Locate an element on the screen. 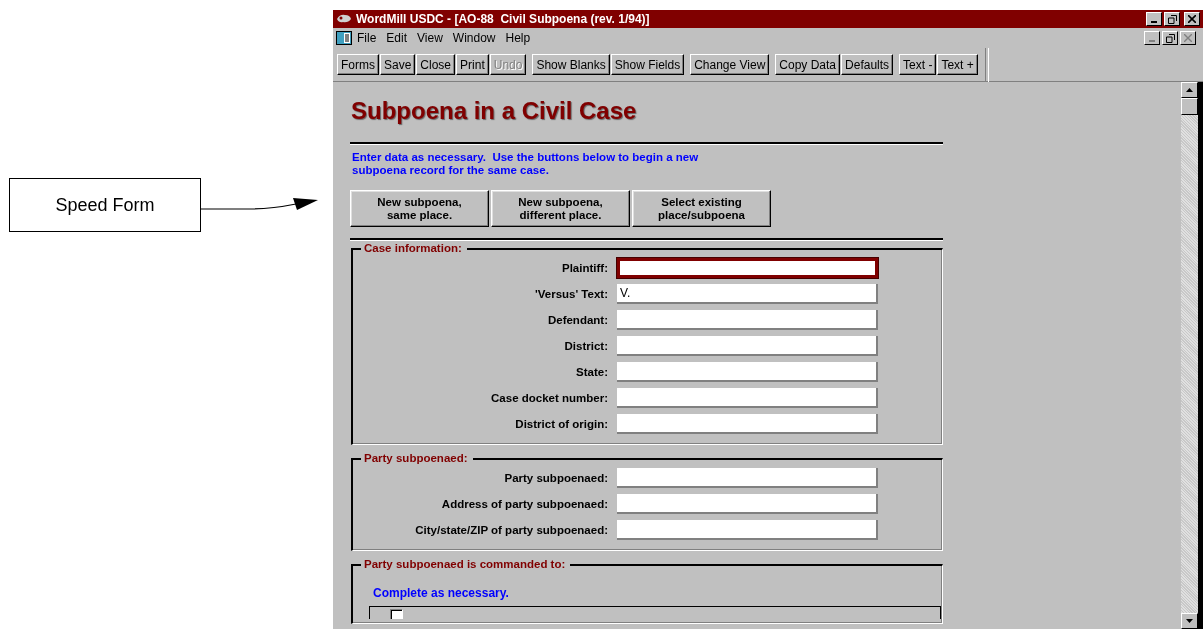 The width and height of the screenshot is (1203, 629). field-label: 'Versus' Text: is located at coordinates (571, 294).